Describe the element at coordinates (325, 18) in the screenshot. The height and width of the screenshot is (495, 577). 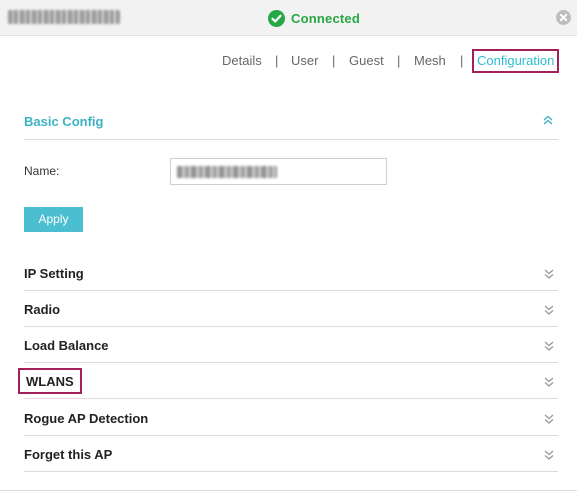
I see `status-text: Connected` at that location.